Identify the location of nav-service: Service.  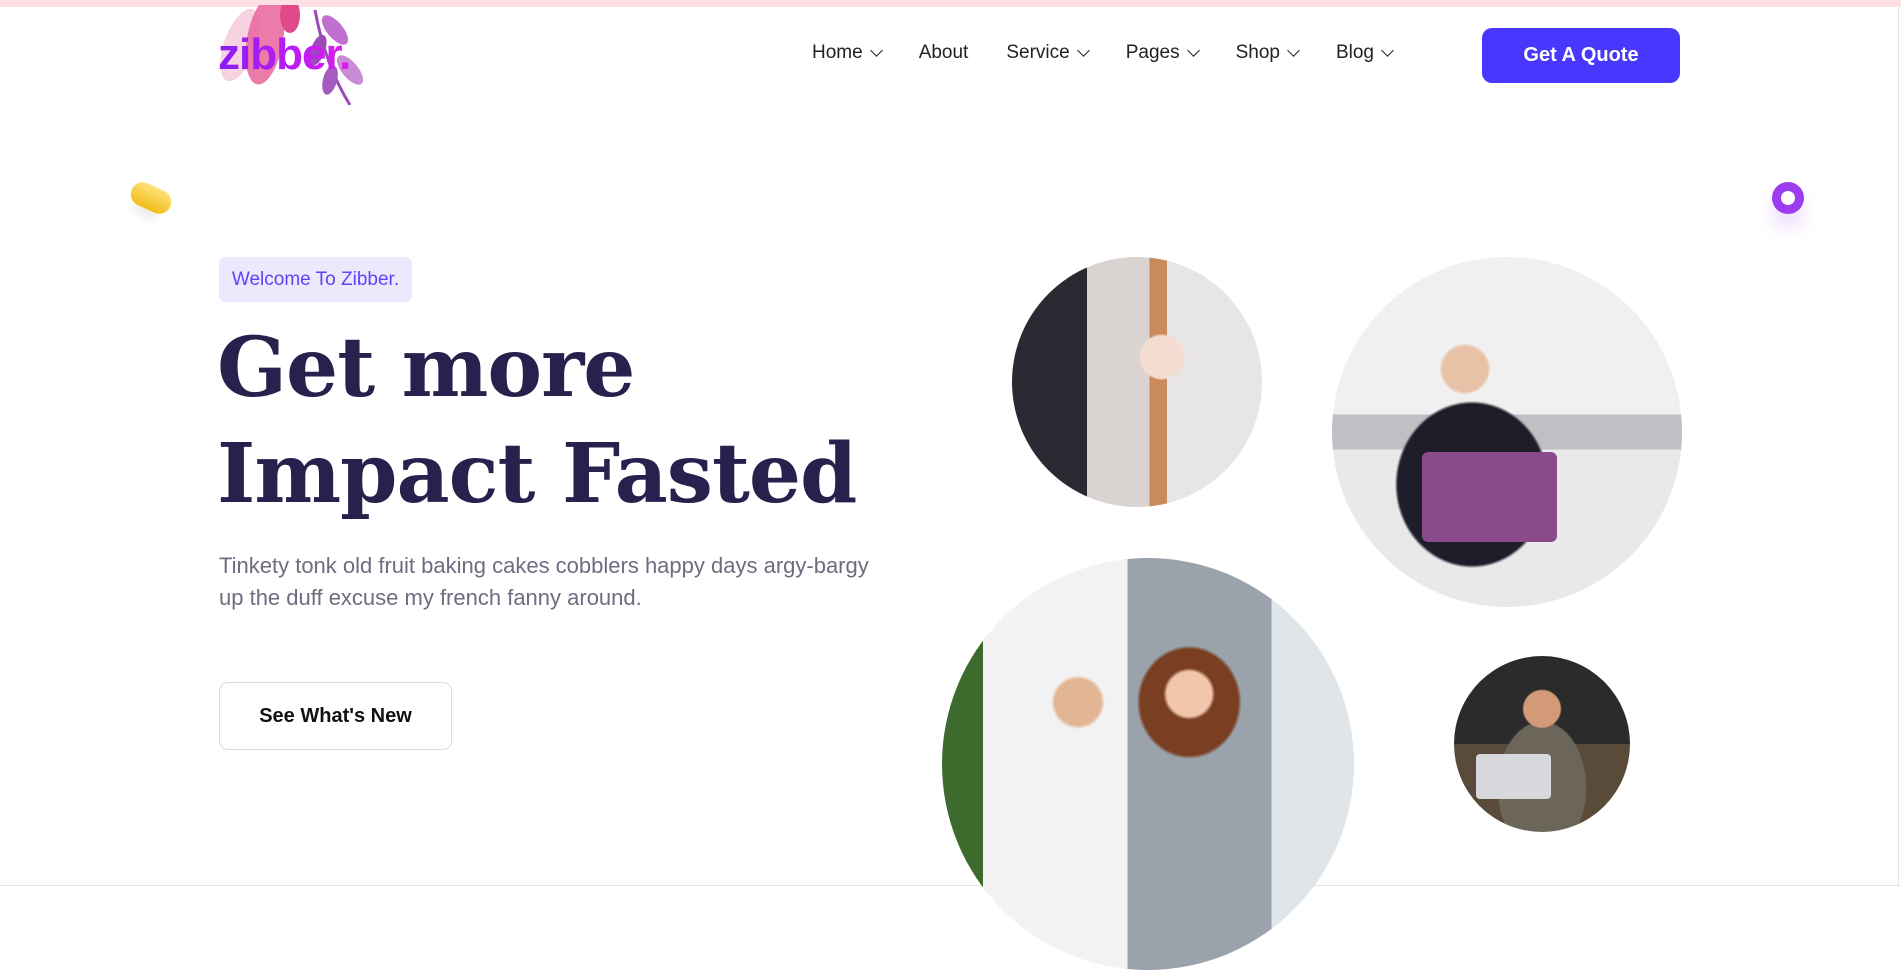
(1048, 53).